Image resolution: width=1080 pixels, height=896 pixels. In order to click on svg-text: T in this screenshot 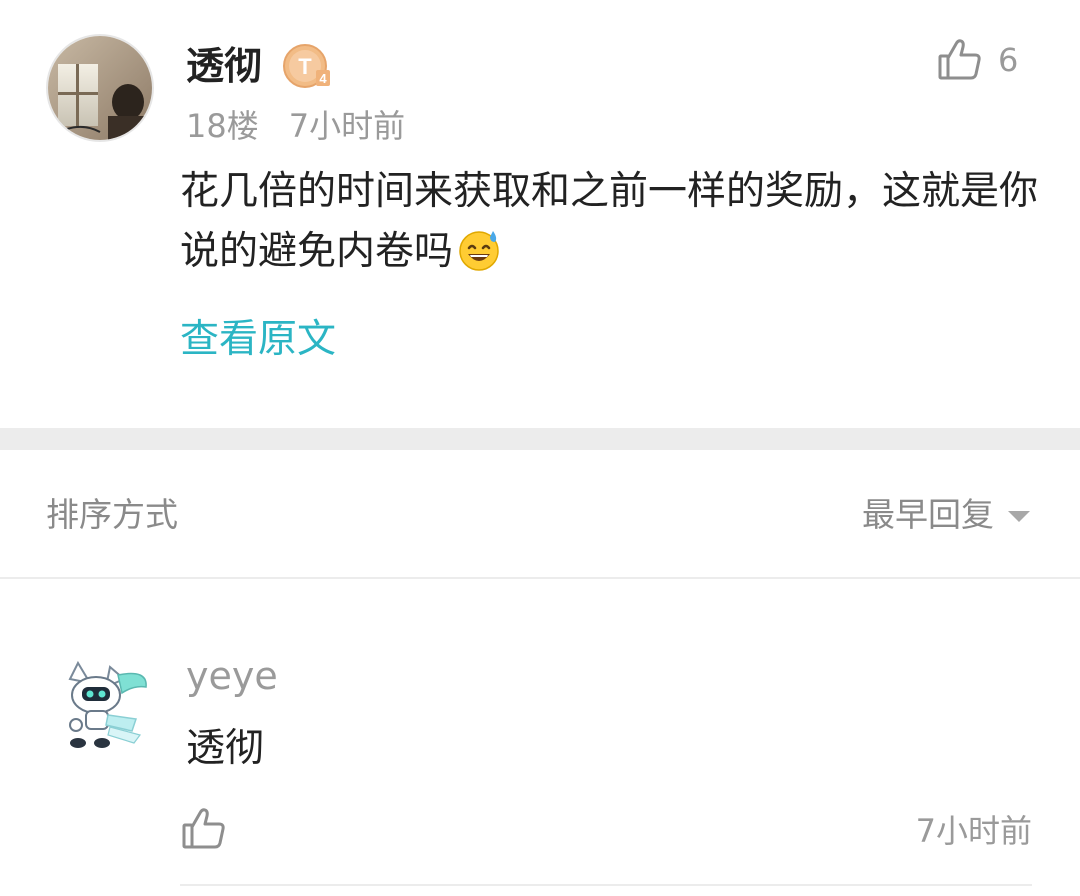, I will do `click(305, 66)`.